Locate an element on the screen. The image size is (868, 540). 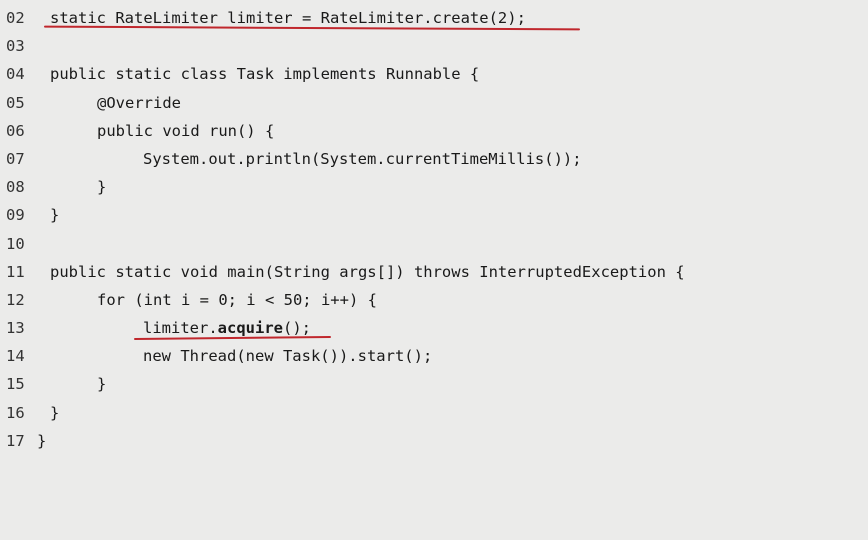
line-number: 05 is located at coordinates (15, 102).